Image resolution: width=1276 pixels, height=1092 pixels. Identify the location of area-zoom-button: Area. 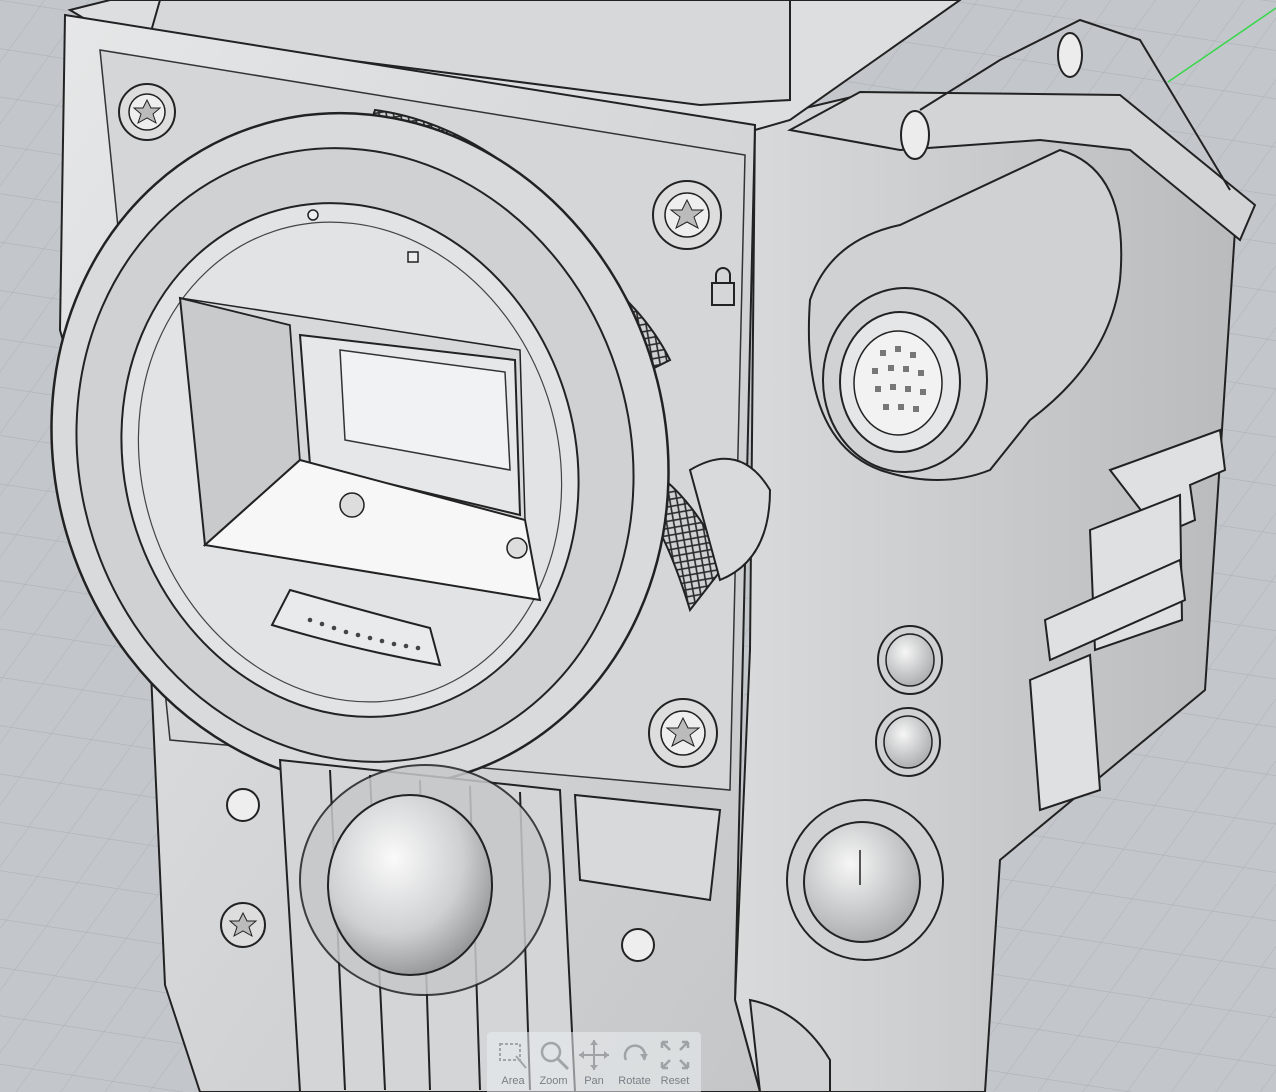
(513, 1062).